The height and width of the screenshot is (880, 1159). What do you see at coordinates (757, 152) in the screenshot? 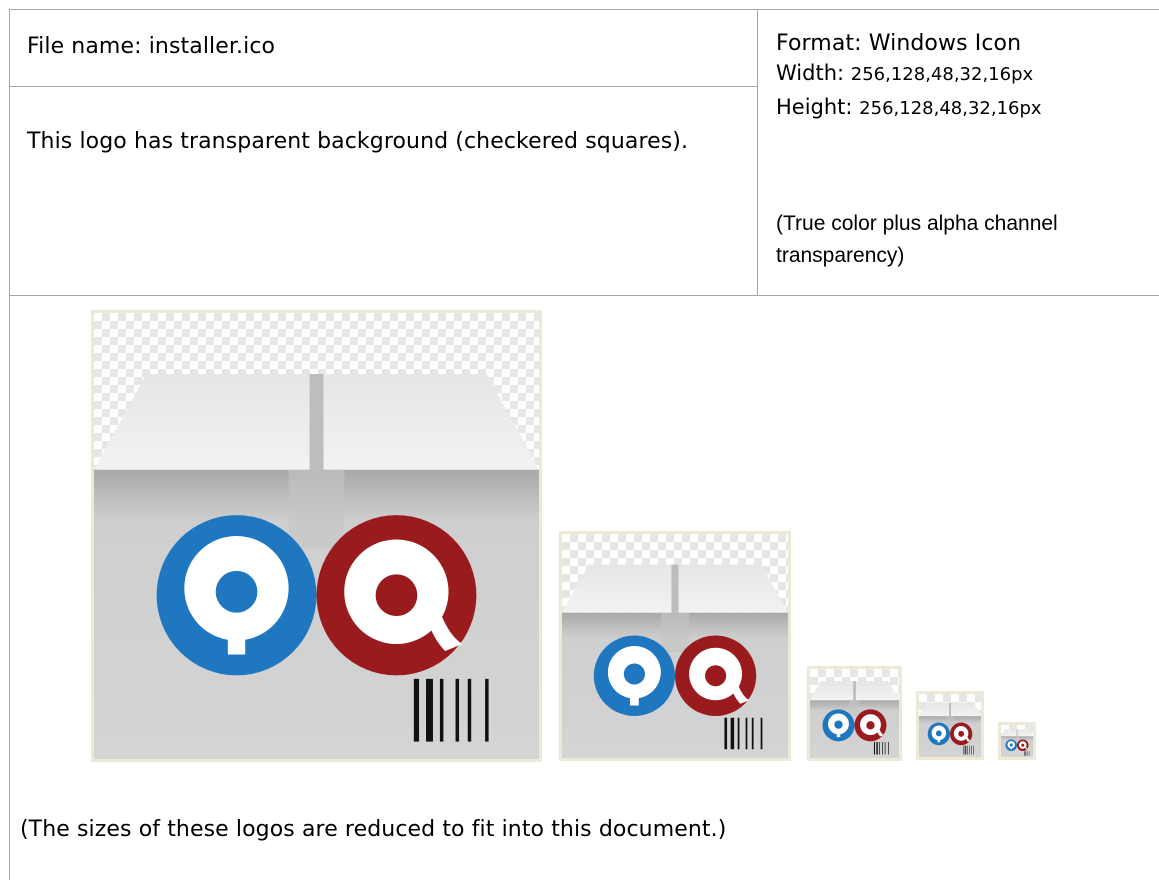
I see `column-divider` at bounding box center [757, 152].